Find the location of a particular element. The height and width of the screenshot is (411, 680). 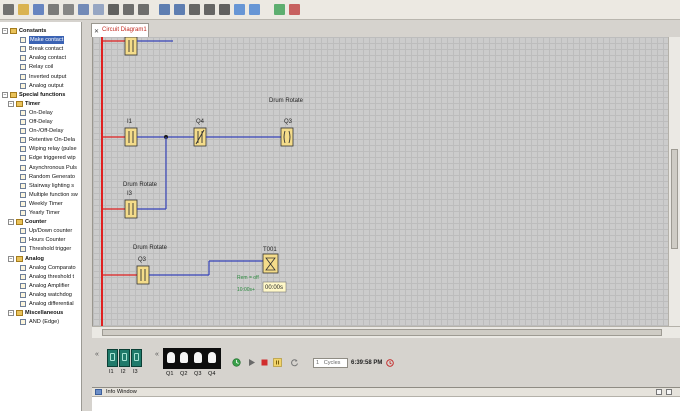

horizontal-scroll-thumb is located at coordinates (382, 332).